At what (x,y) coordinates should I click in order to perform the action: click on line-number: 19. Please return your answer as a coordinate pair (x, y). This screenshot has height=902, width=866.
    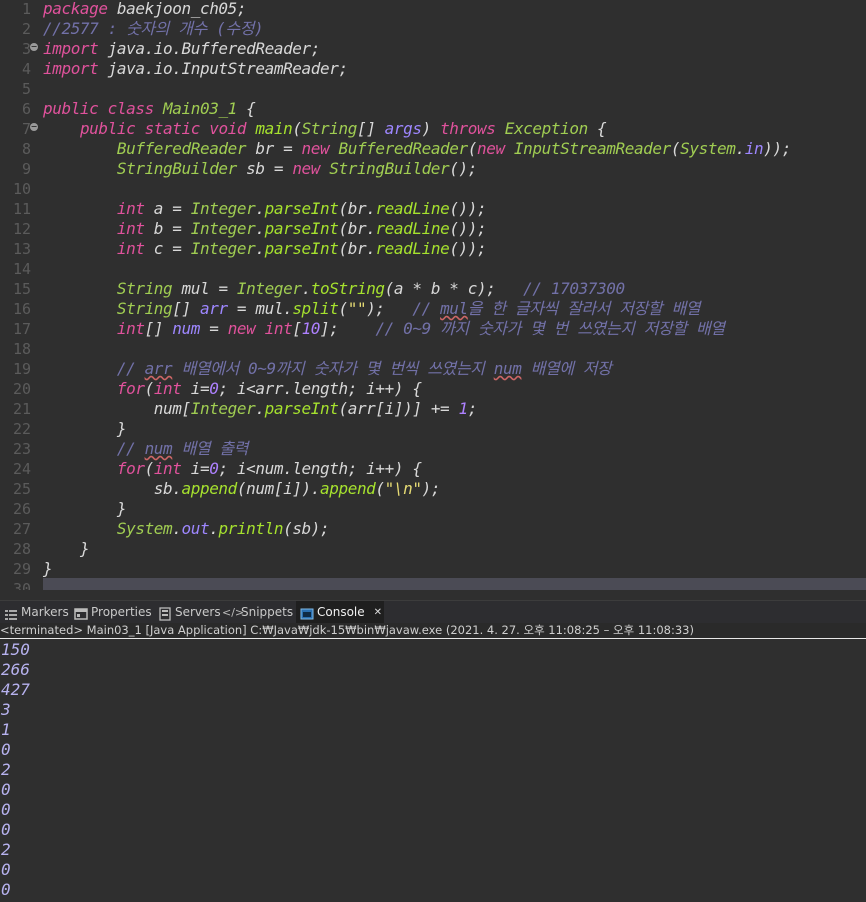
    Looking at the image, I should click on (21, 369).